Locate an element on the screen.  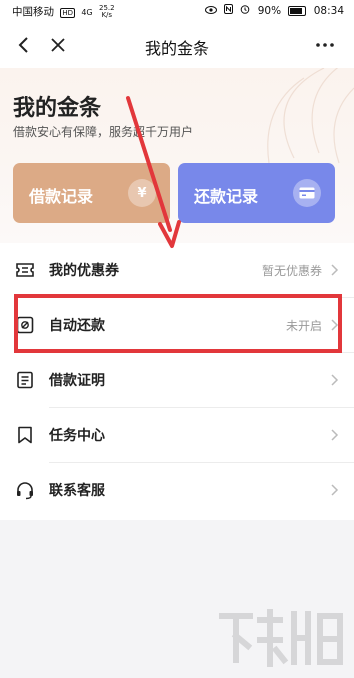
battery-icon is located at coordinates (297, 11).